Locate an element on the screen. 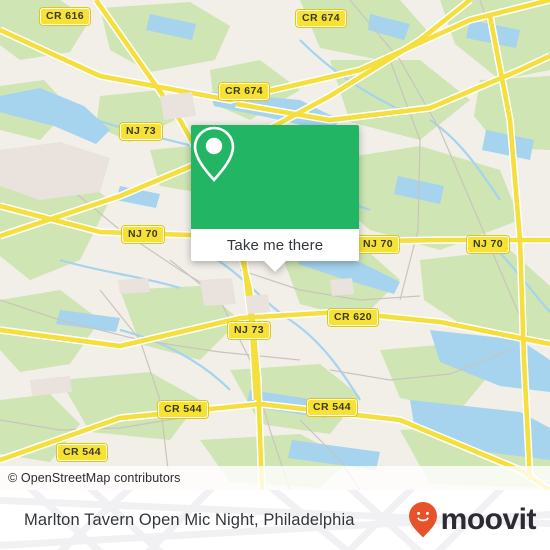 The width and height of the screenshot is (550, 550). moovit-logo: moovit is located at coordinates (472, 520).